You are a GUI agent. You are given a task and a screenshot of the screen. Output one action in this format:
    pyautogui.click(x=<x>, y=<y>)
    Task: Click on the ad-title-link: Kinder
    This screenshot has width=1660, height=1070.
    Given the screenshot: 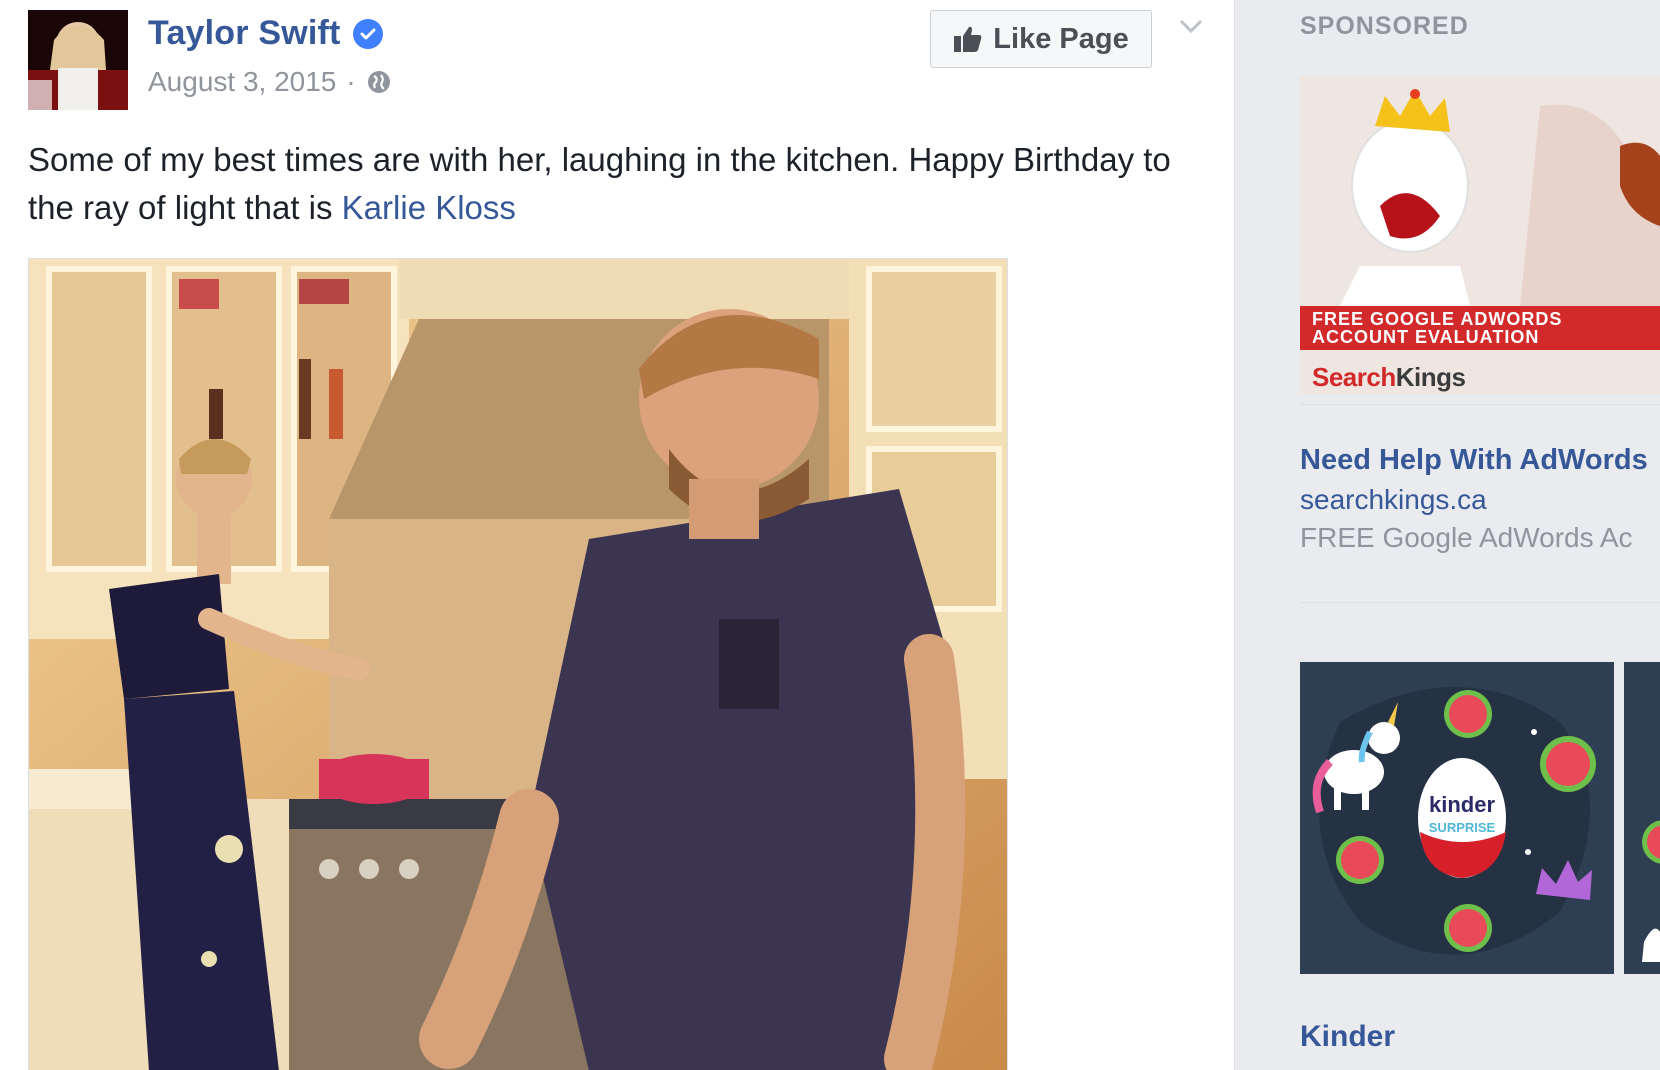 What is the action you would take?
    pyautogui.click(x=1347, y=1037)
    